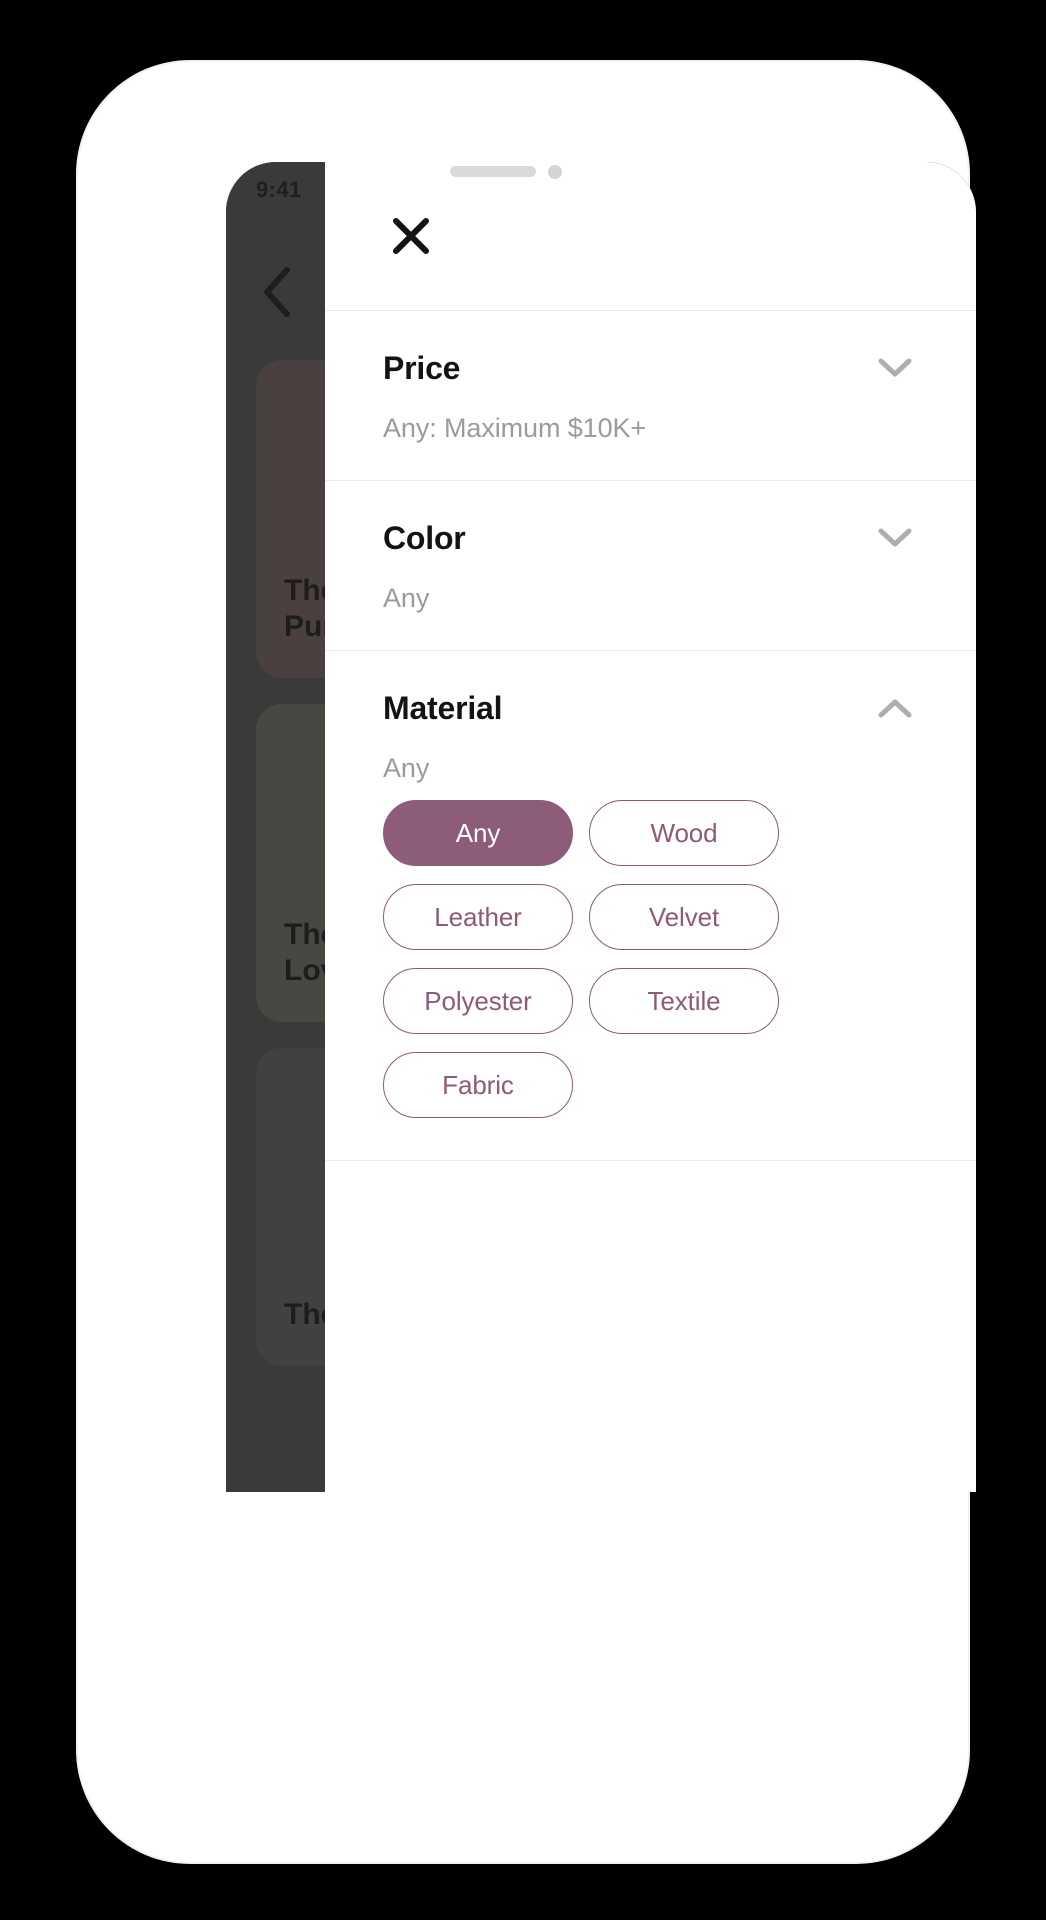 Image resolution: width=1046 pixels, height=1920 pixels. I want to click on material-chip-any: Any, so click(478, 833).